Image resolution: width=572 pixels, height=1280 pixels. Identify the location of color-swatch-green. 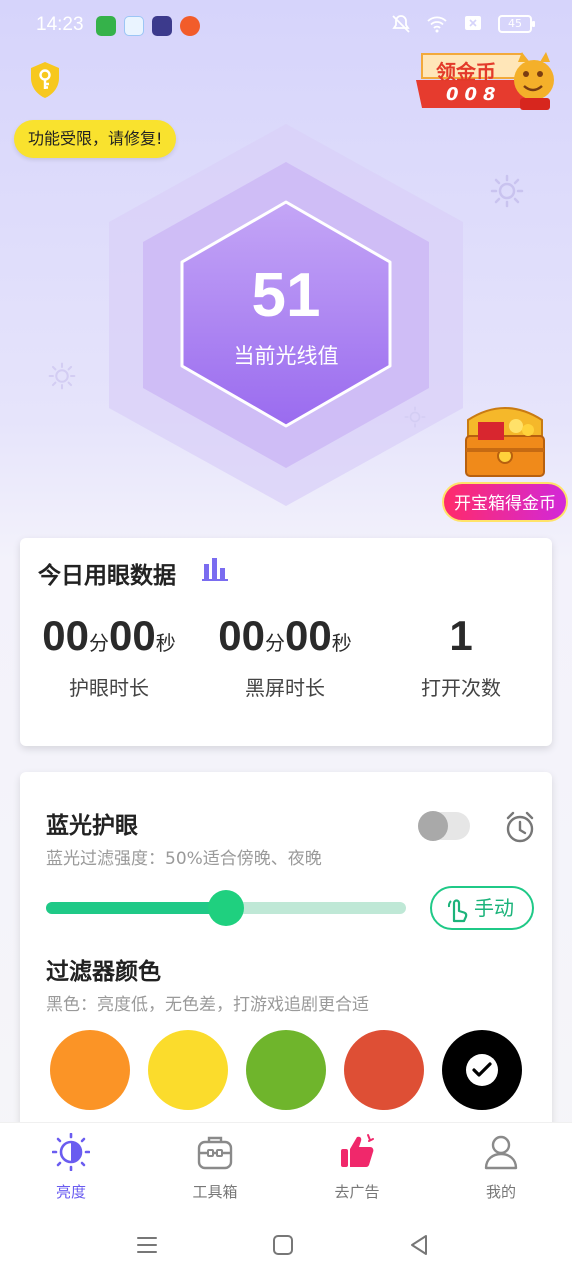
(286, 1070).